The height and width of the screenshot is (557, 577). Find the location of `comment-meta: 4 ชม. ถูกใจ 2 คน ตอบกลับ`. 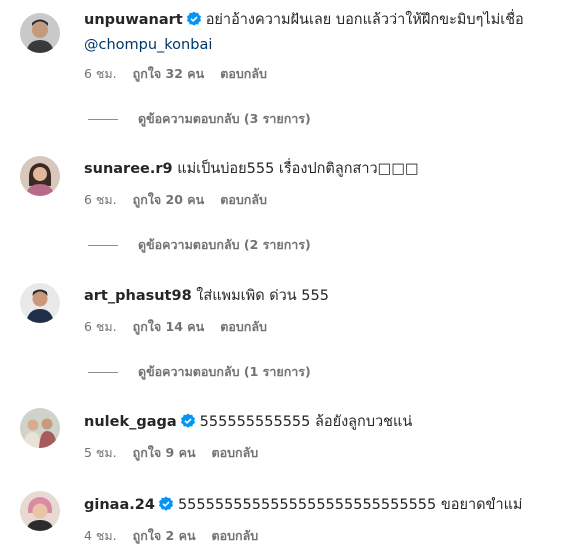

comment-meta: 4 ชม. ถูกใจ 2 คน ตอบกลับ is located at coordinates (179, 536).